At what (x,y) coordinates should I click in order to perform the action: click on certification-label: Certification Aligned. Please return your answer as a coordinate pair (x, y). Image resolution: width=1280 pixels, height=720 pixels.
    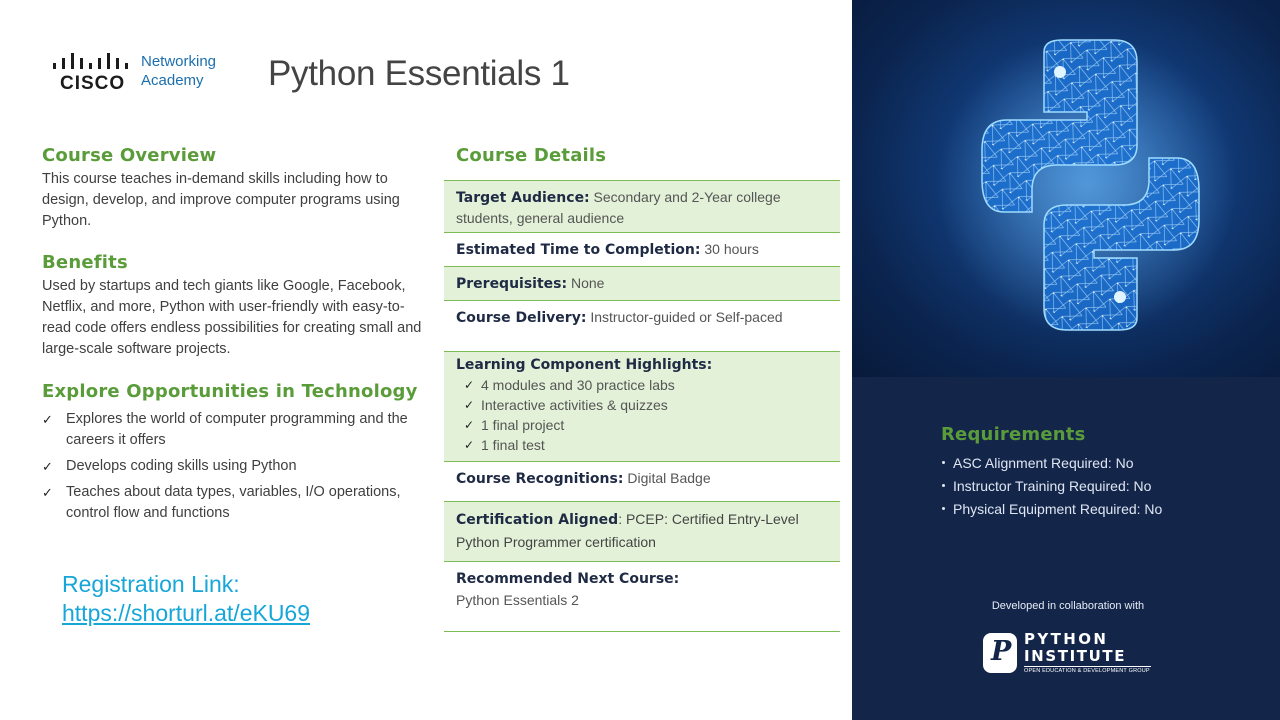
    Looking at the image, I should click on (537, 520).